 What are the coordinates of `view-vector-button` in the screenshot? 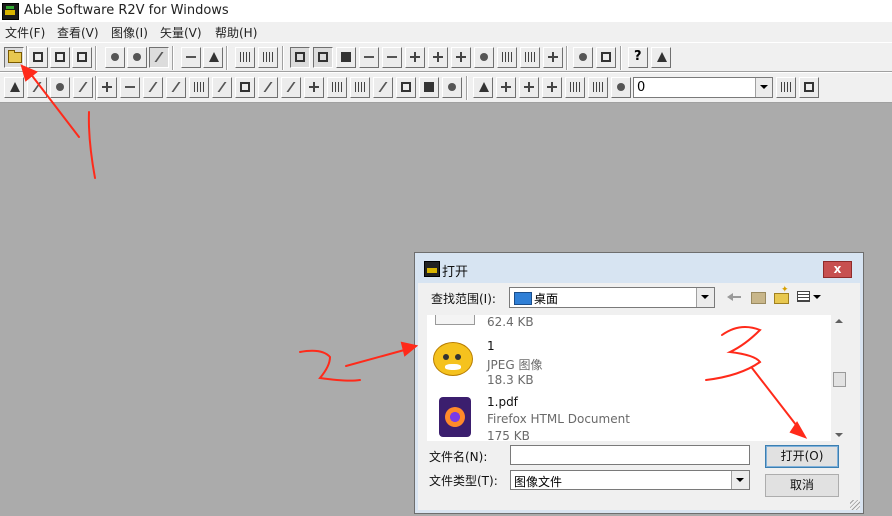 It's located at (323, 57).